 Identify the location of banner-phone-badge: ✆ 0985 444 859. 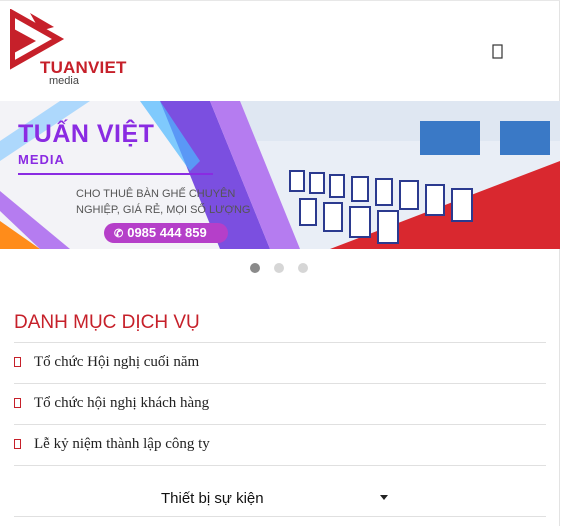
(166, 233).